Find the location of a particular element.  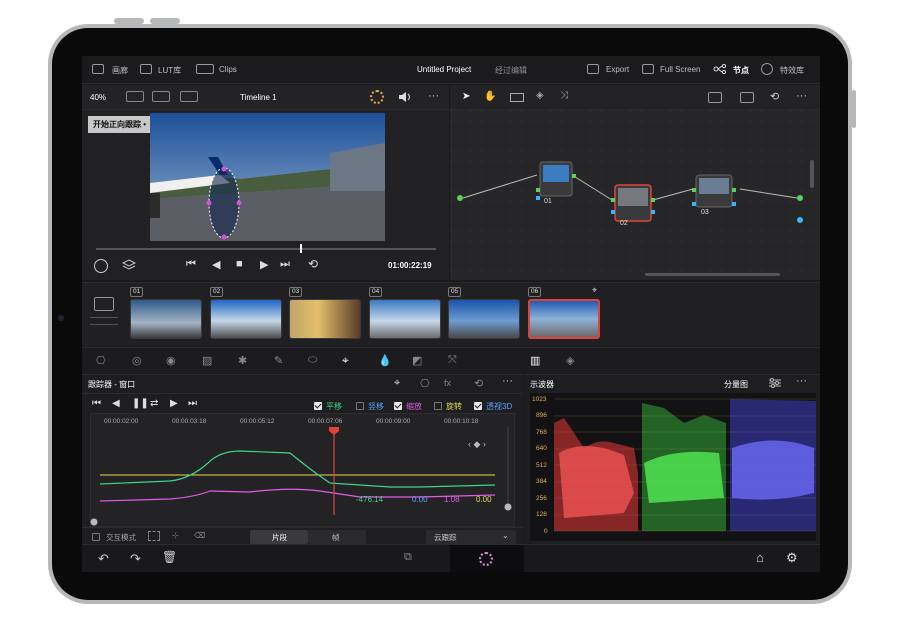

viewer-frame is located at coordinates (267, 177).